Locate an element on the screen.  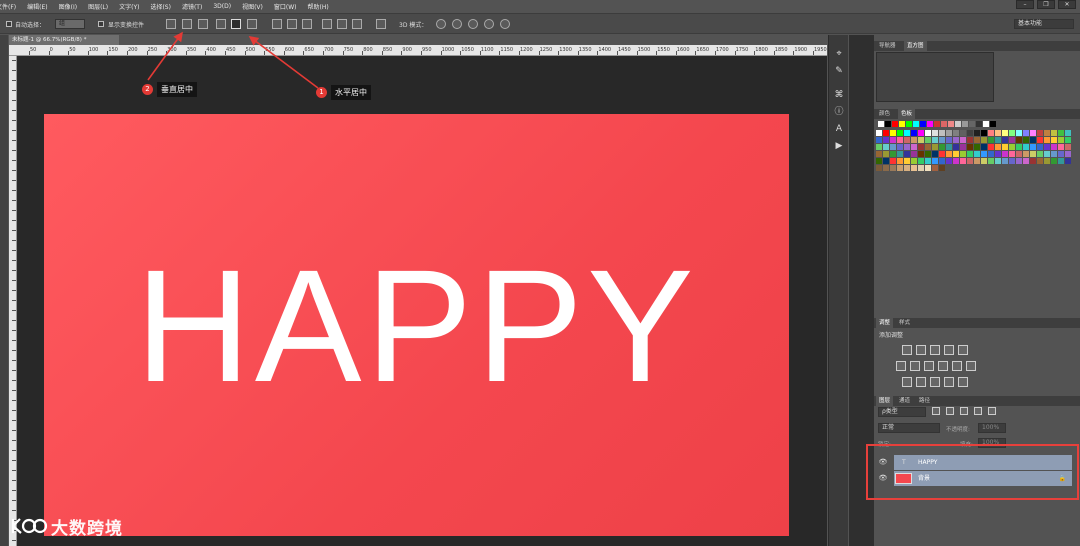
info-icon: ⓘ is located at coordinates (839, 112).